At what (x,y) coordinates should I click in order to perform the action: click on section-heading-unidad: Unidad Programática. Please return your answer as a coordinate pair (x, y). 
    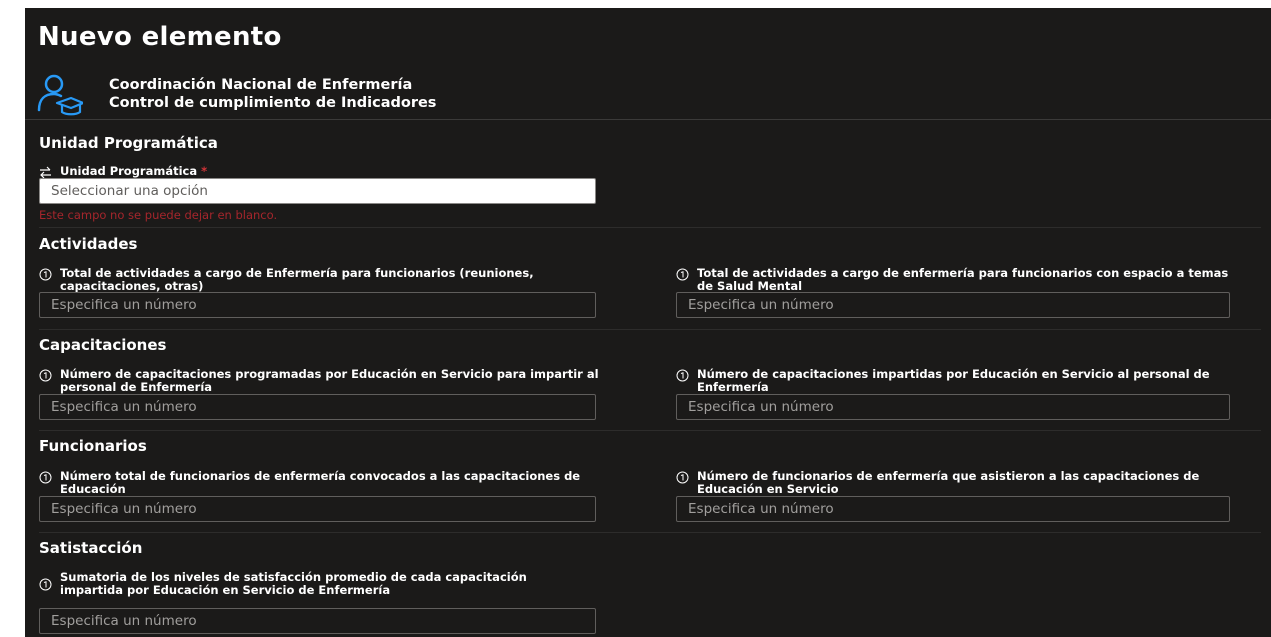
    Looking at the image, I should click on (128, 143).